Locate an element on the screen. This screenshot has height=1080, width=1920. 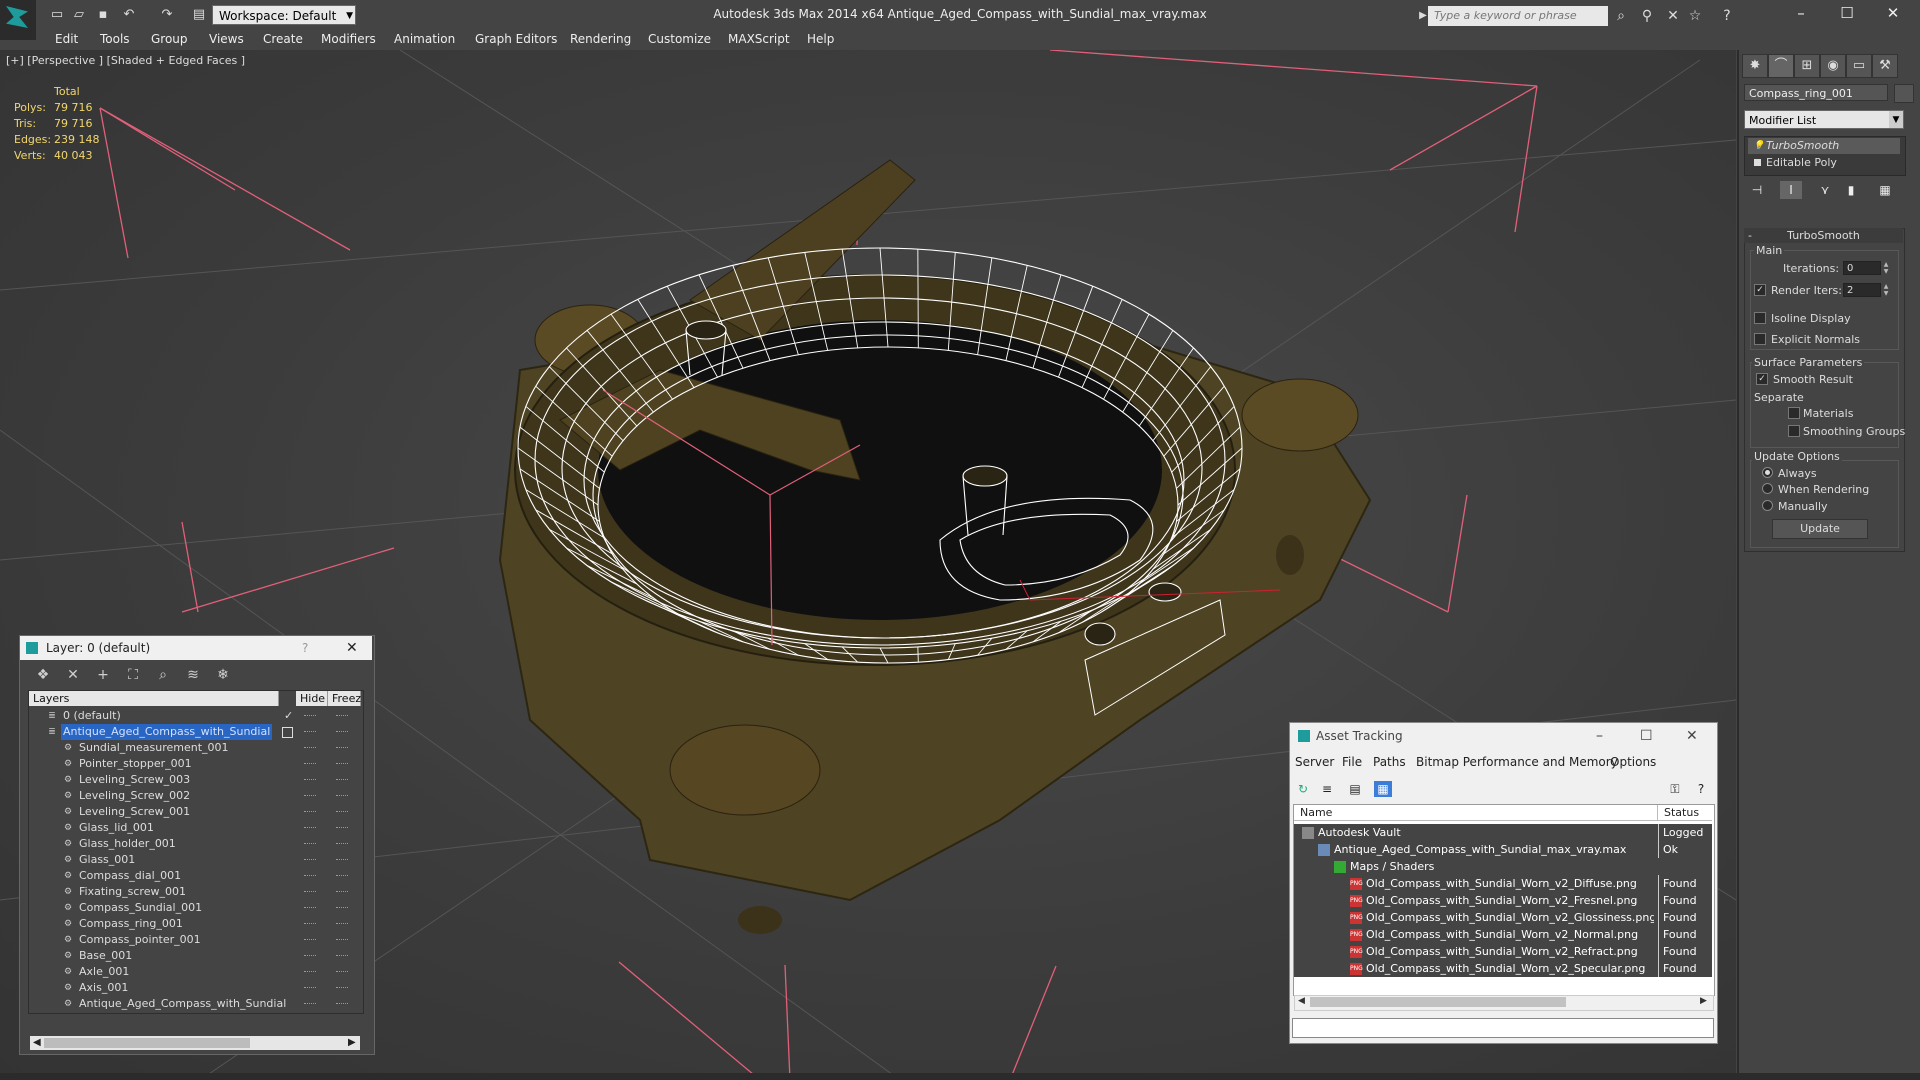
select-in-layer-icon: ⛶ is located at coordinates (133, 675).